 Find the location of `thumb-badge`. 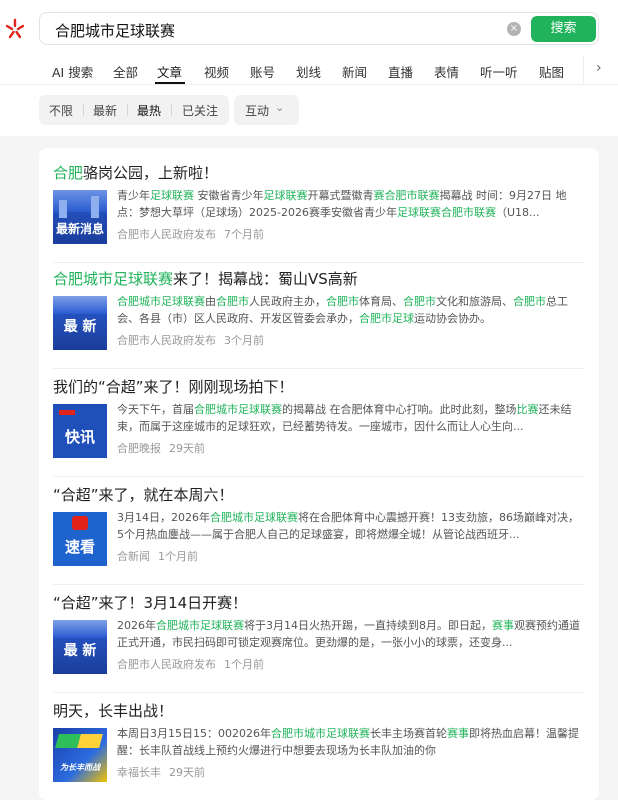

thumb-badge is located at coordinates (80, 523).